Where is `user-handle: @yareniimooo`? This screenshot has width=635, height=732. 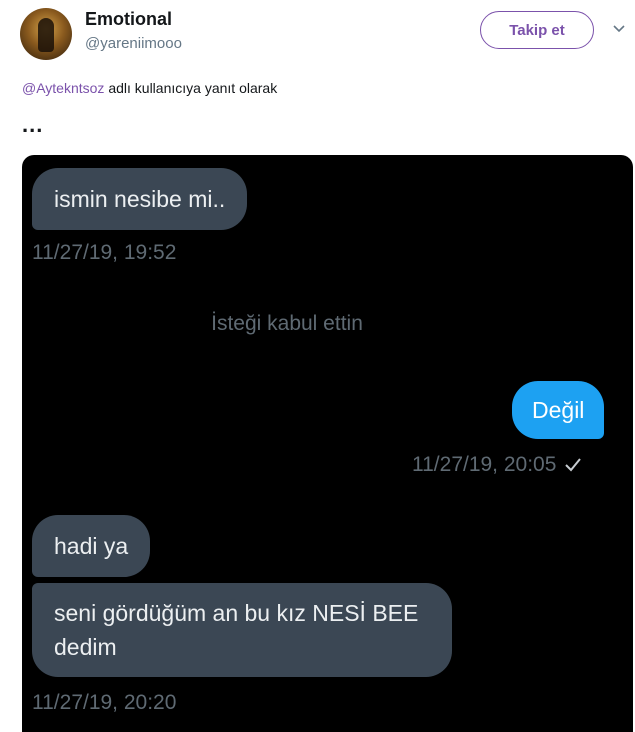 user-handle: @yareniimooo is located at coordinates (133, 43).